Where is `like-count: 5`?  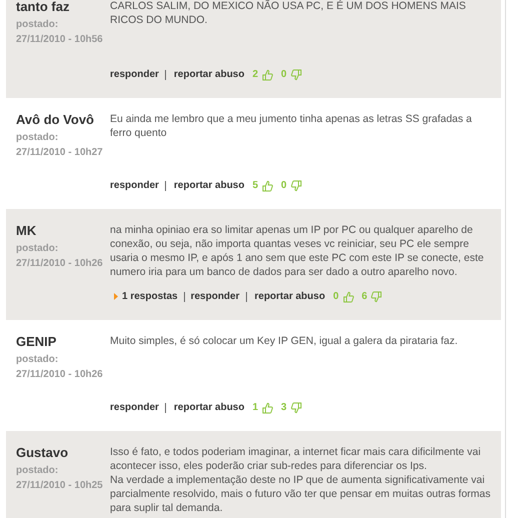 like-count: 5 is located at coordinates (255, 186).